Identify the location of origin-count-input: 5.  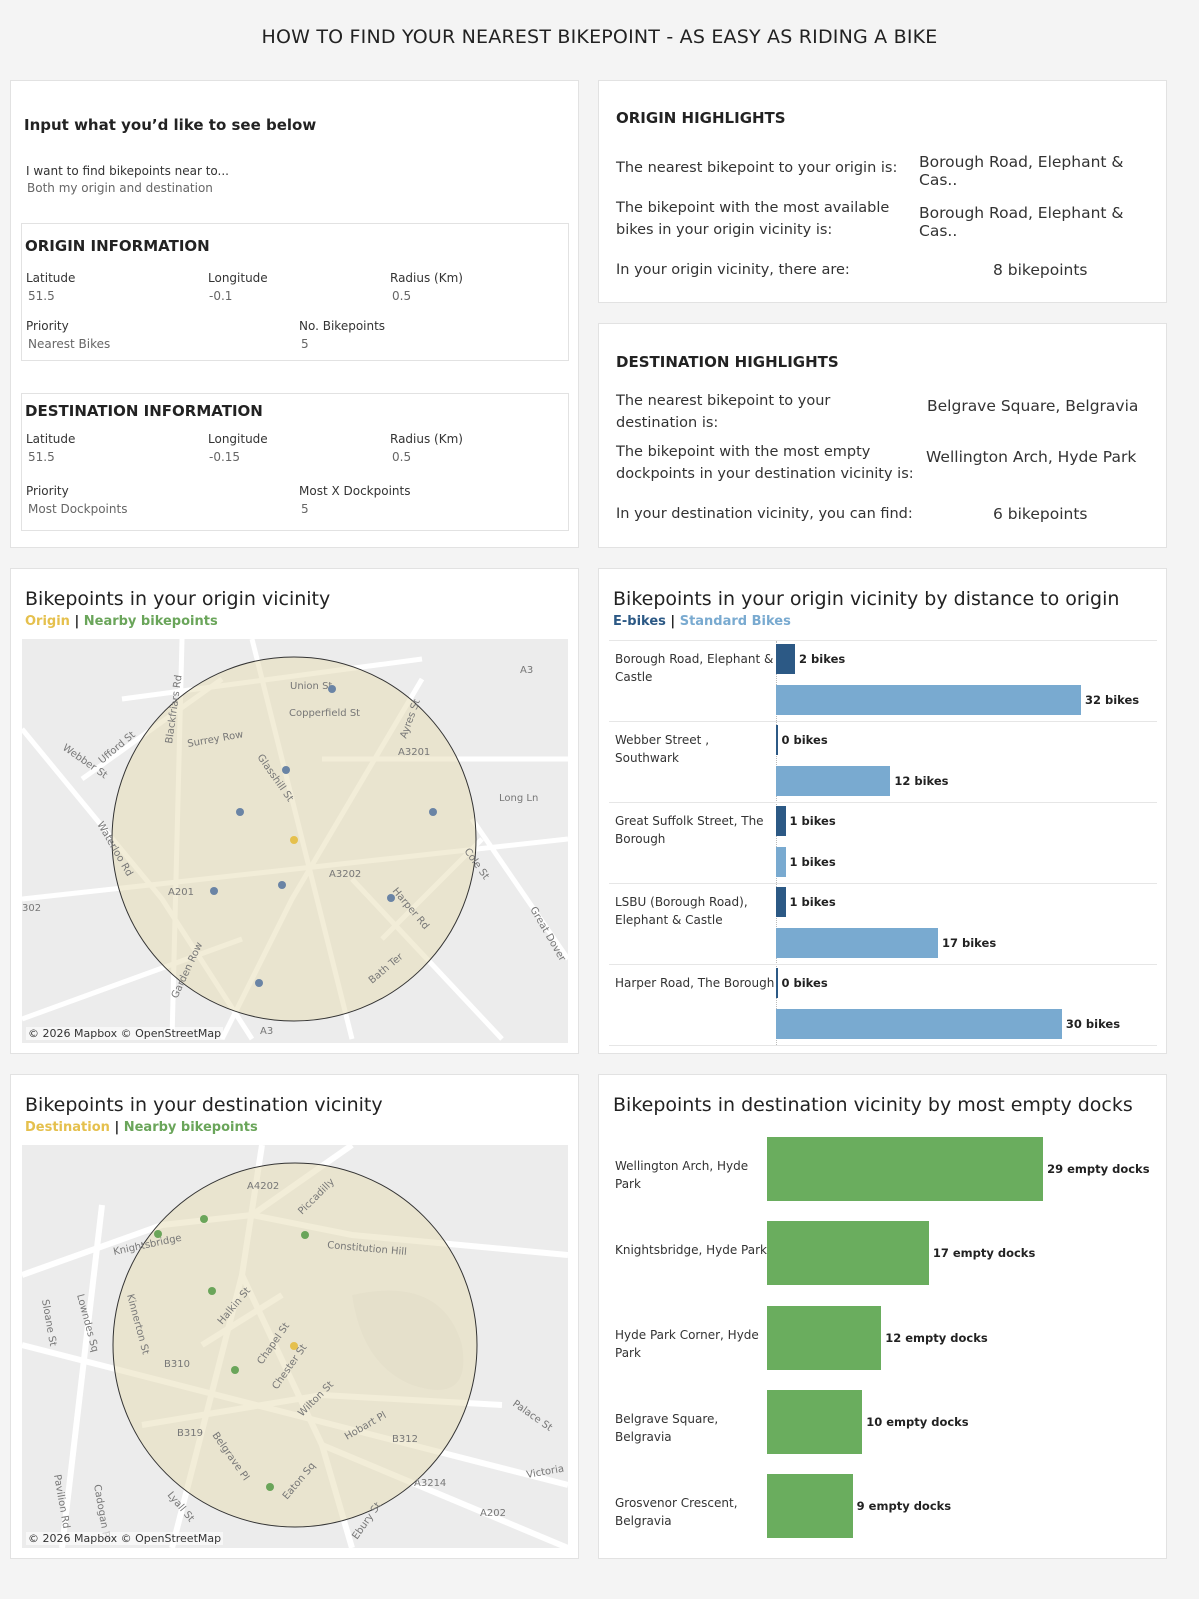
(305, 344).